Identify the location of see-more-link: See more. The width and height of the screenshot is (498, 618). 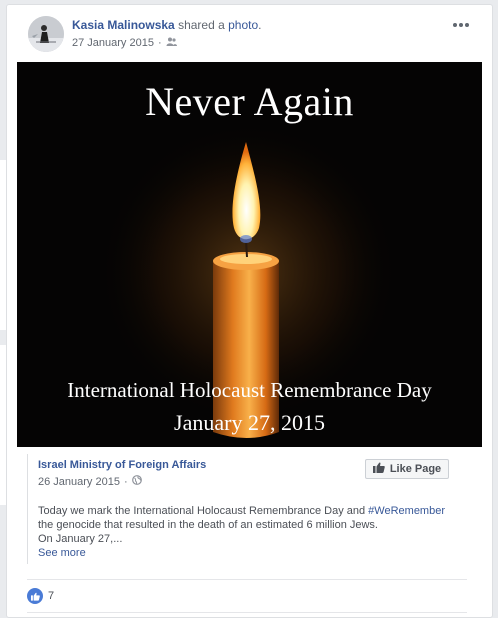
(62, 553).